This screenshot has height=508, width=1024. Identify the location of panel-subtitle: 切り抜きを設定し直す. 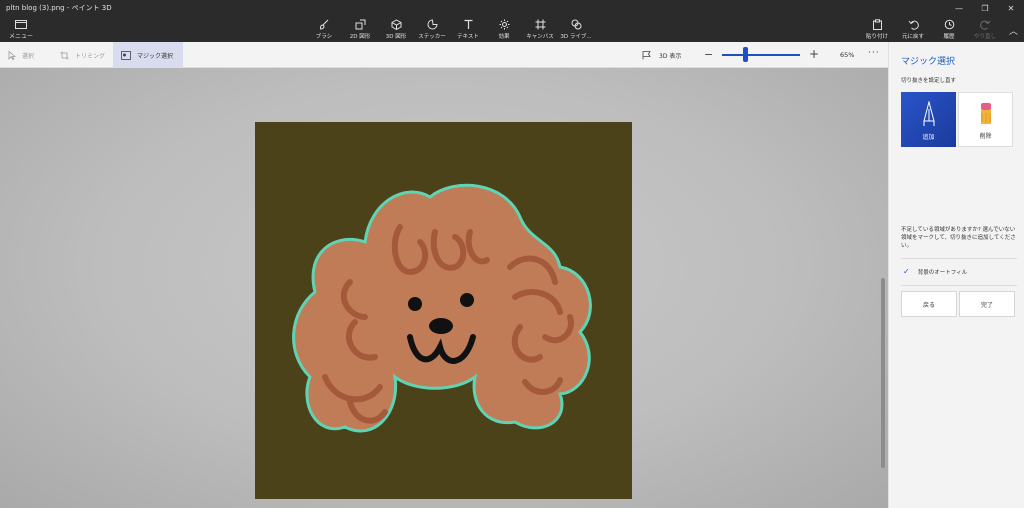
(929, 81).